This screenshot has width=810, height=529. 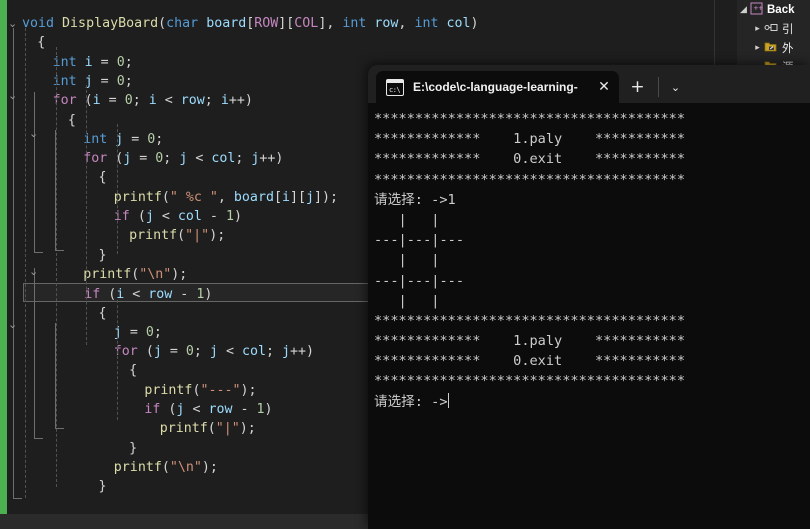 I want to click on expand-twisty-open-icon: ◢, so click(x=743, y=9).